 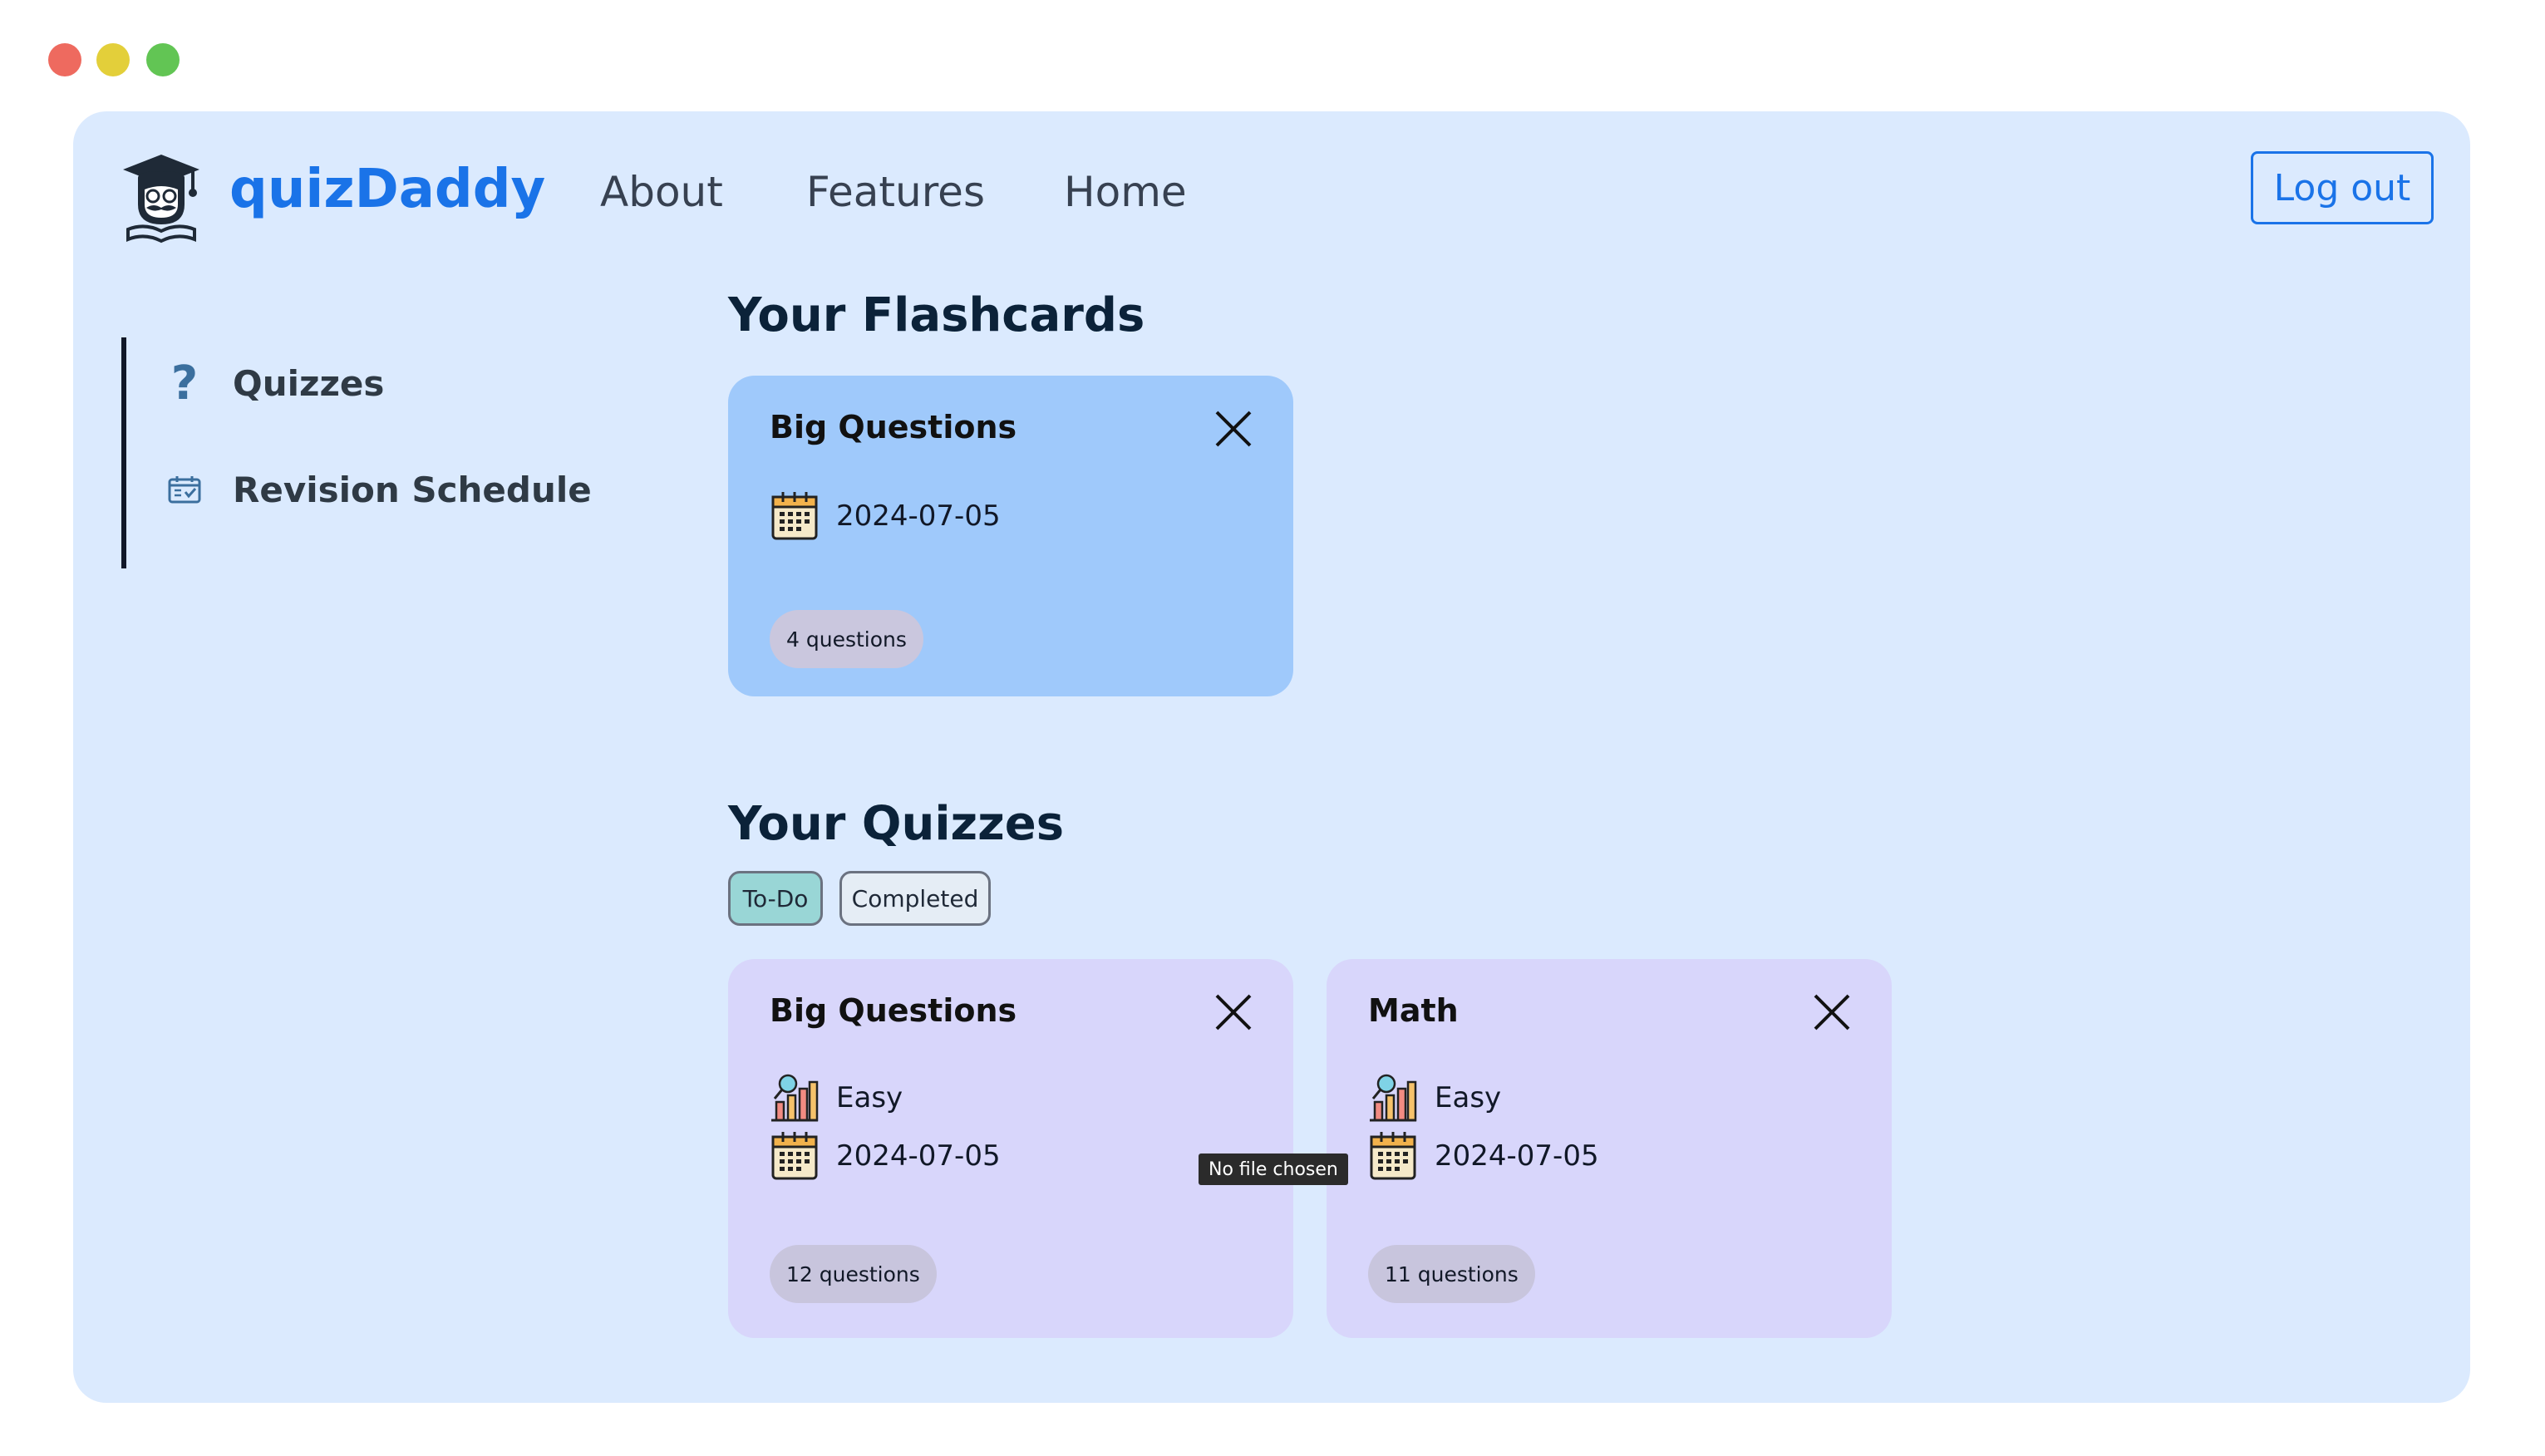 I want to click on question-mark-icon: ?, so click(x=184, y=383).